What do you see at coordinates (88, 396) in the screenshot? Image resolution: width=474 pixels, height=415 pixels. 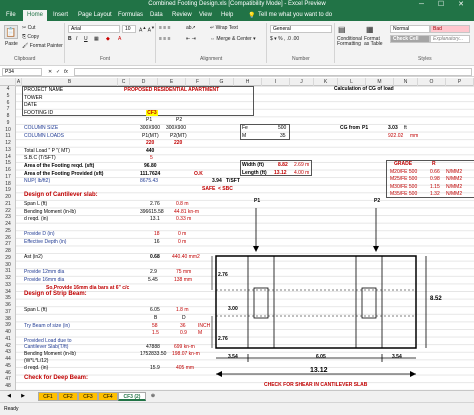 I see `tab-cf3: CF3` at bounding box center [88, 396].